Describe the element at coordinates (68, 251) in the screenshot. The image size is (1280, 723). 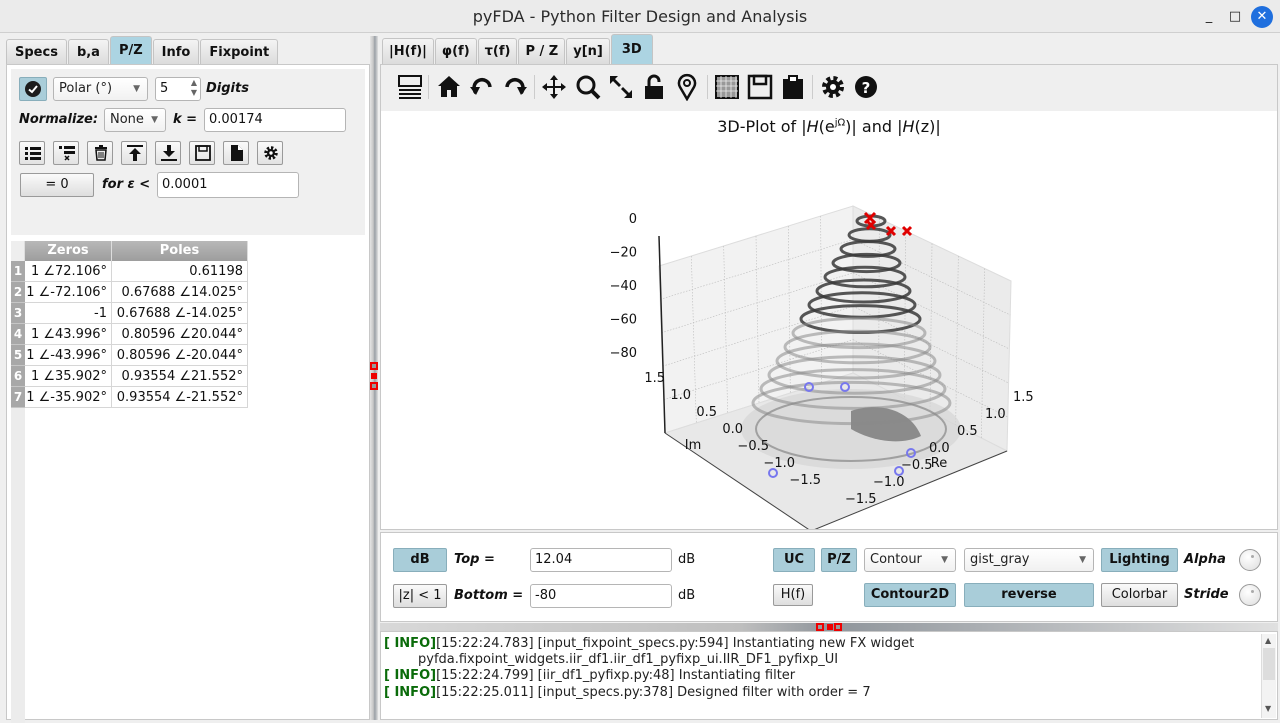
I see `header-zeros: Zeros` at that location.